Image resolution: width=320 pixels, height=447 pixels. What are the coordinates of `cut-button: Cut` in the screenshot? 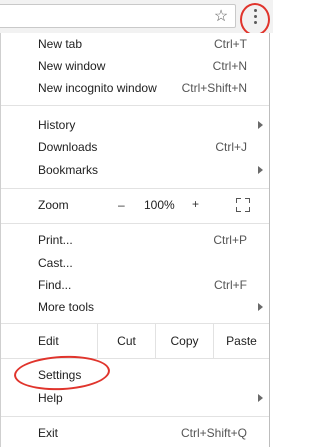 It's located at (126, 340).